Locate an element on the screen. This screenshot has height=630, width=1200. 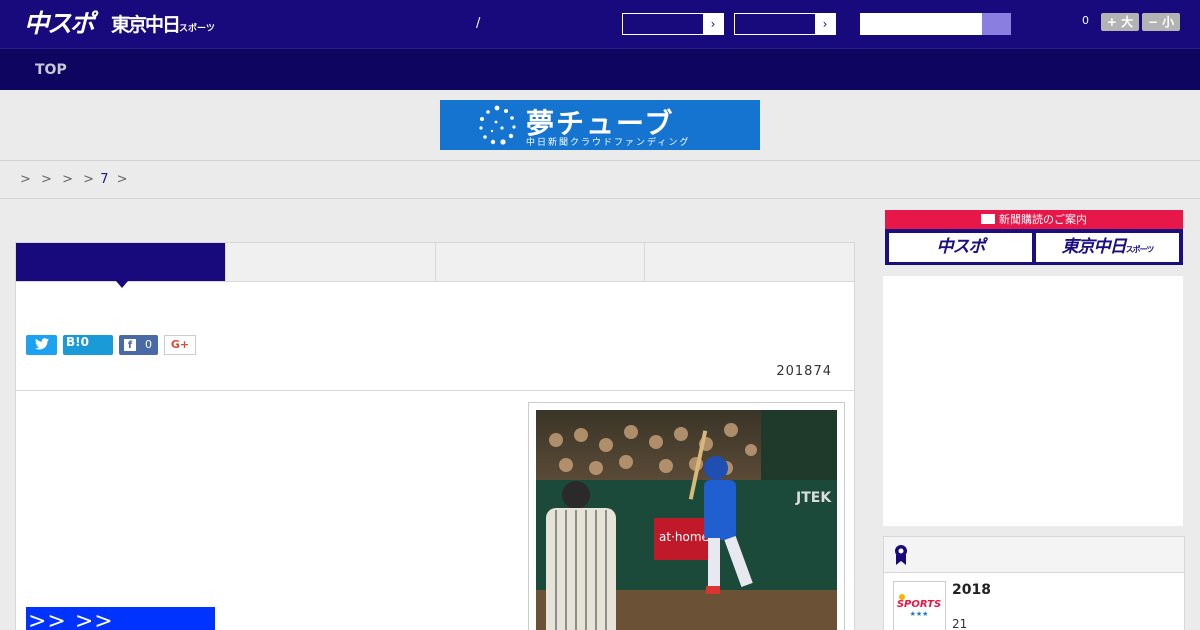
subscription-box: 新聞購読のご案内 中スポ 東京中日スポーツ is located at coordinates (1034, 237).